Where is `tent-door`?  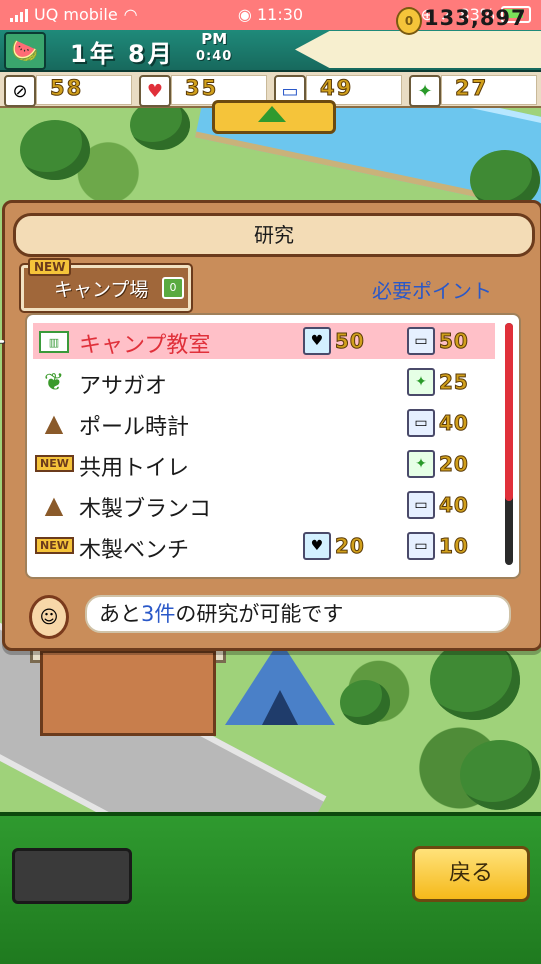 tent-door is located at coordinates (280, 707).